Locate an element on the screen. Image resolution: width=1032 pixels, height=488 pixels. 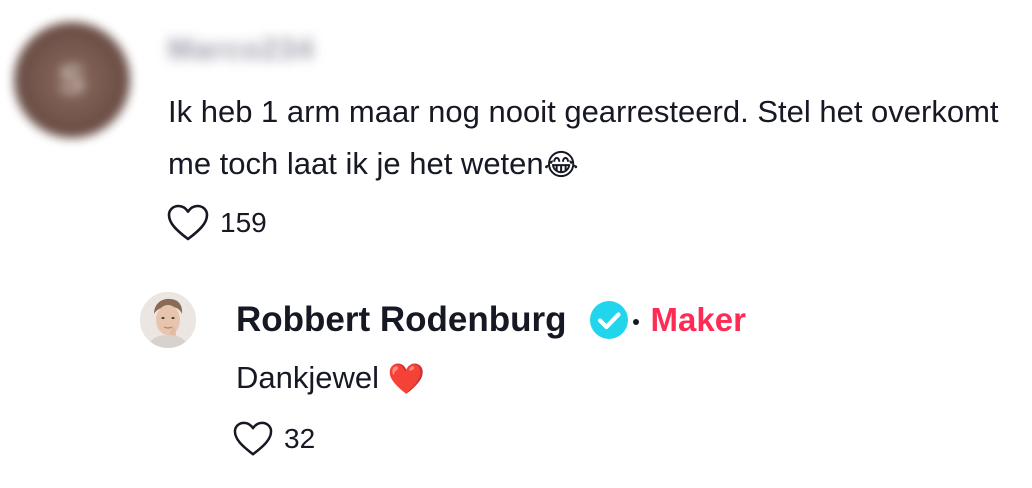
reply-author-name: Robbert Rodenburg is located at coordinates (401, 320).